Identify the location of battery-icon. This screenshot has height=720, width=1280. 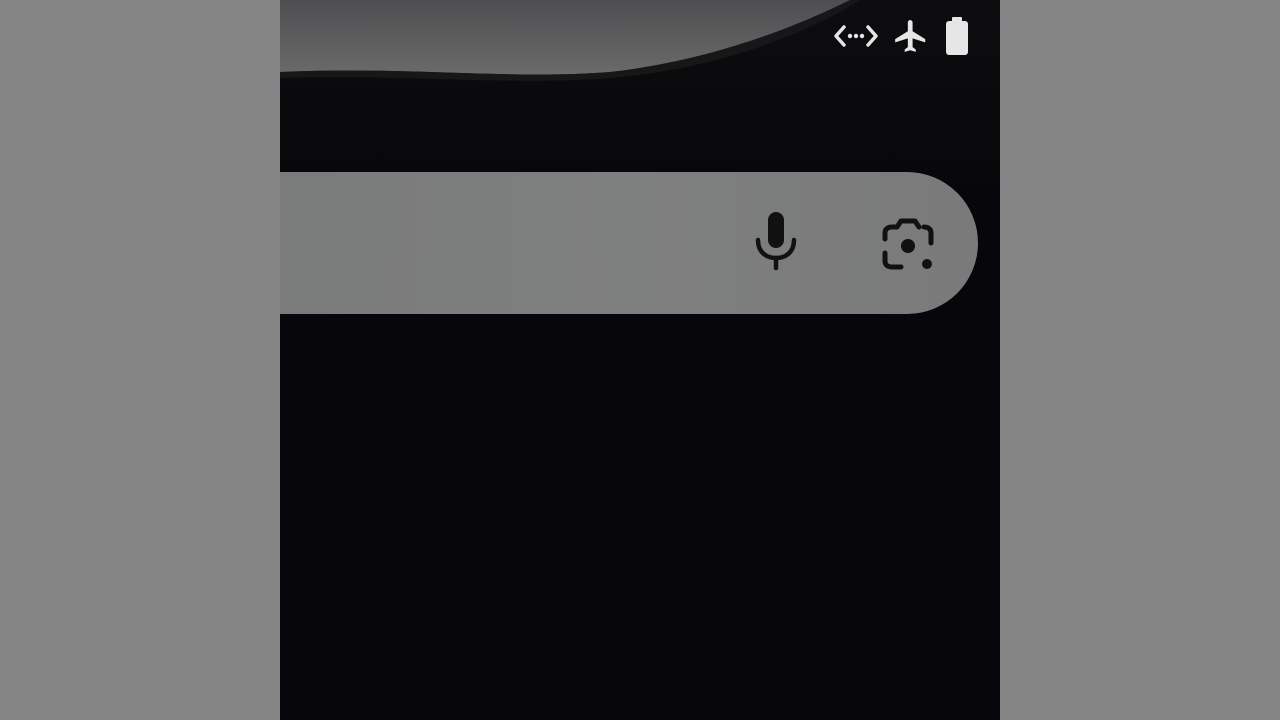
(957, 36).